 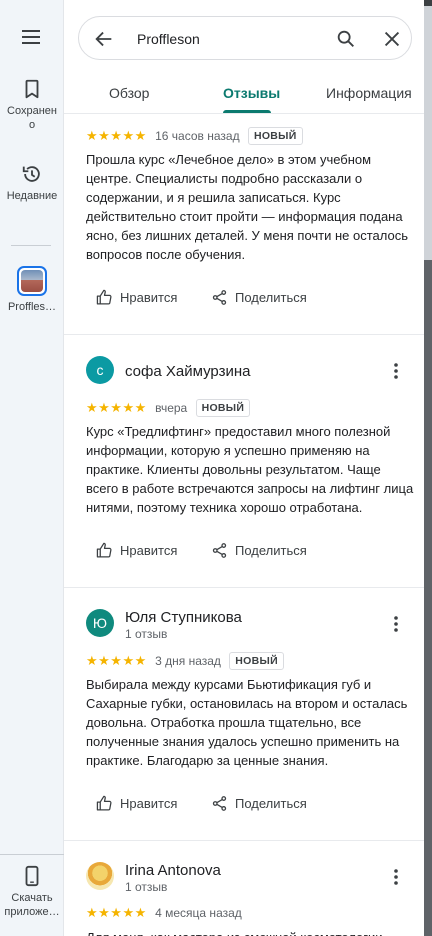 What do you see at coordinates (31, 245) in the screenshot?
I see `rail-divider` at bounding box center [31, 245].